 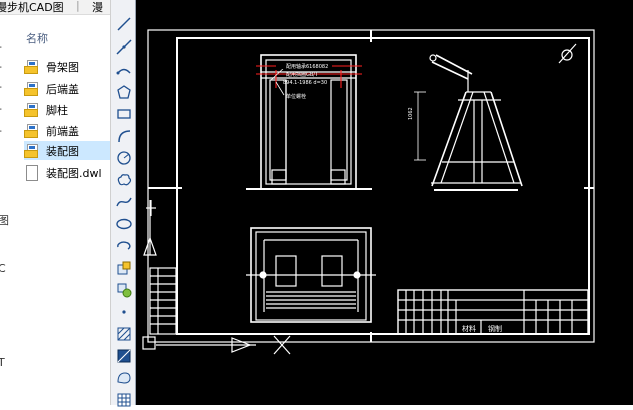 I want to click on file-item: 装配图.dwl, so click(x=67, y=172).